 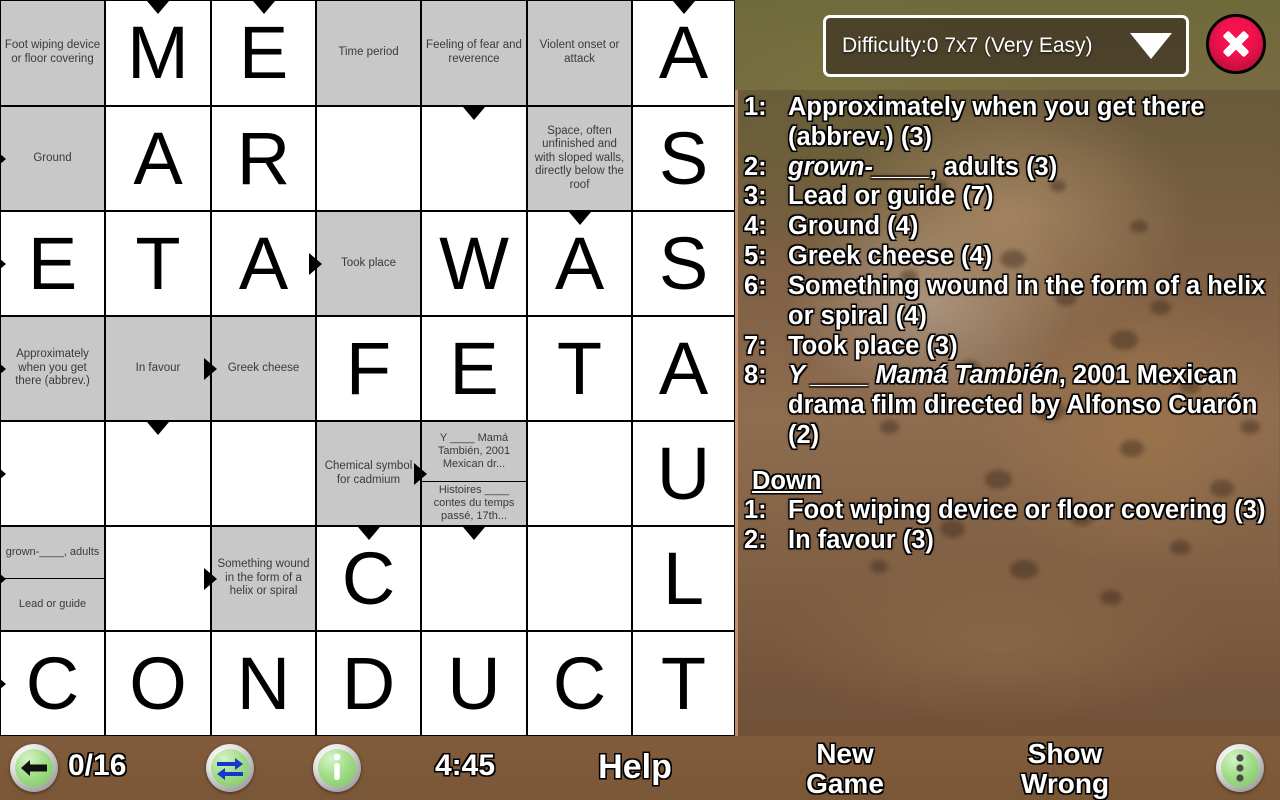 What do you see at coordinates (635, 767) in the screenshot?
I see `help-button: Help` at bounding box center [635, 767].